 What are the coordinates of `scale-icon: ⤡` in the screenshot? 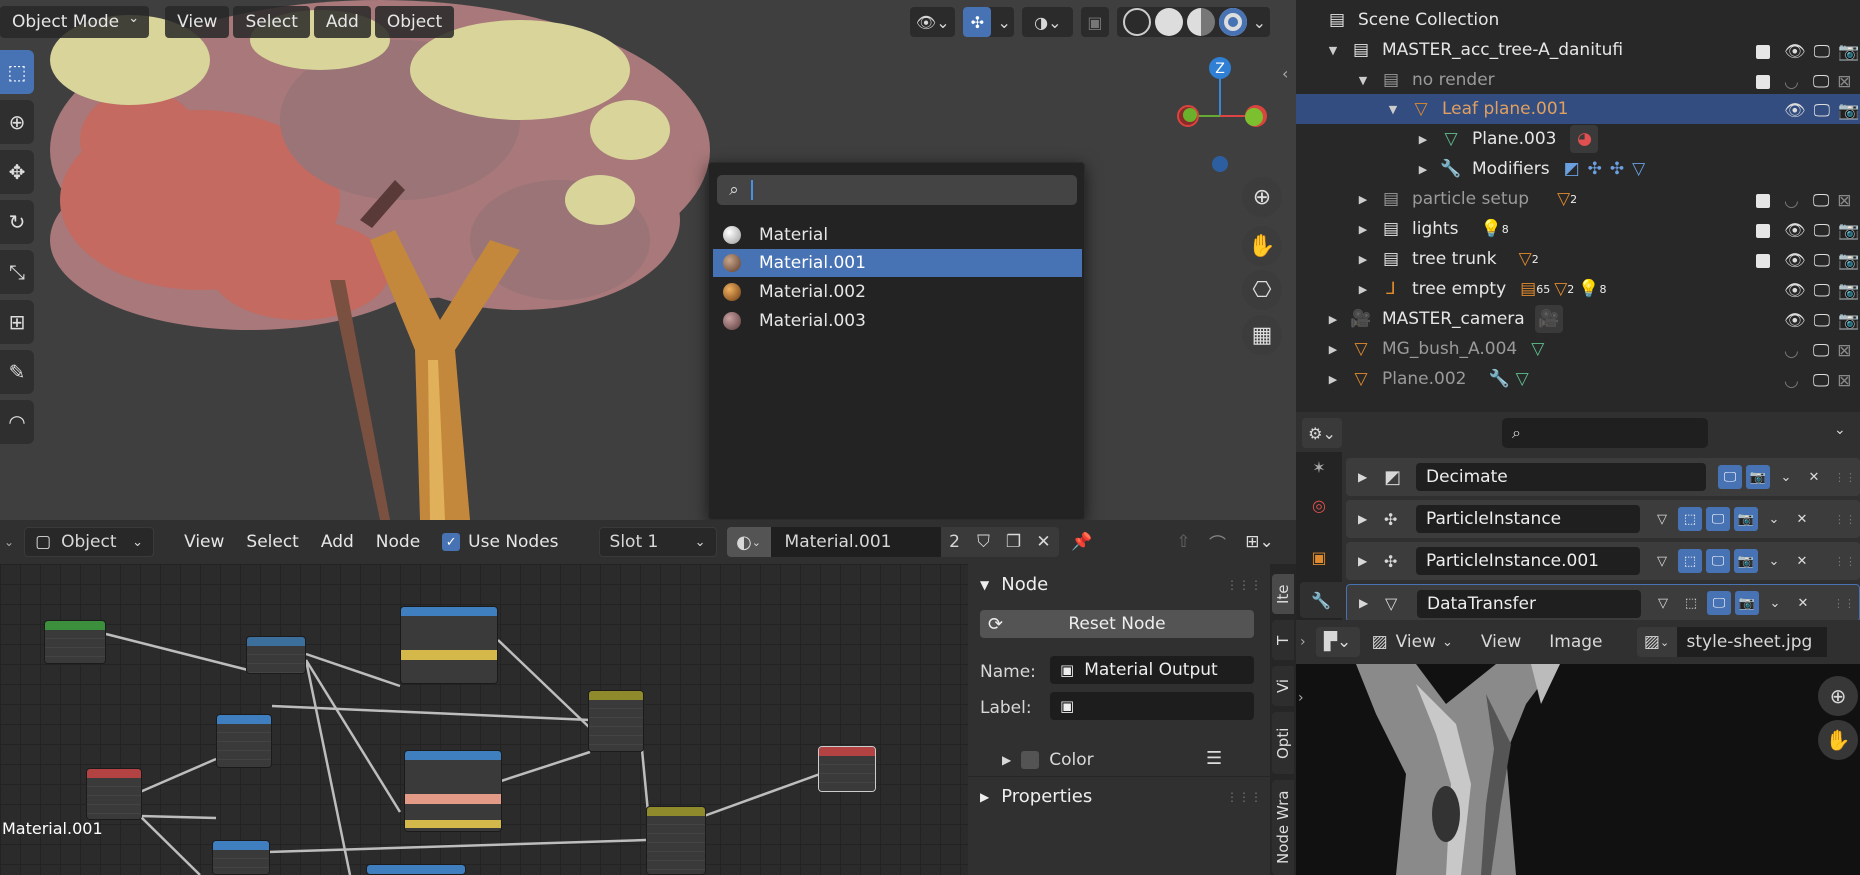 It's located at (17, 272).